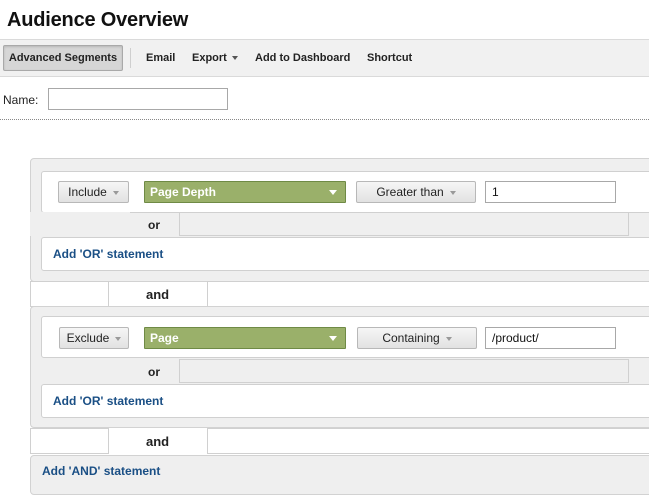  What do you see at coordinates (63, 58) in the screenshot?
I see `advanced-segments-button: Advanced Segments` at bounding box center [63, 58].